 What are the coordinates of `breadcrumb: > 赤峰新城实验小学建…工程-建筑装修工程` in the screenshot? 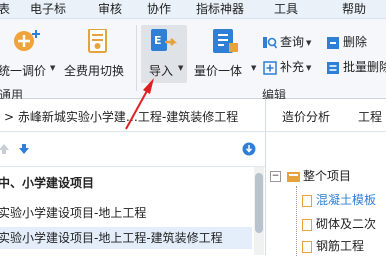 It's located at (121, 116).